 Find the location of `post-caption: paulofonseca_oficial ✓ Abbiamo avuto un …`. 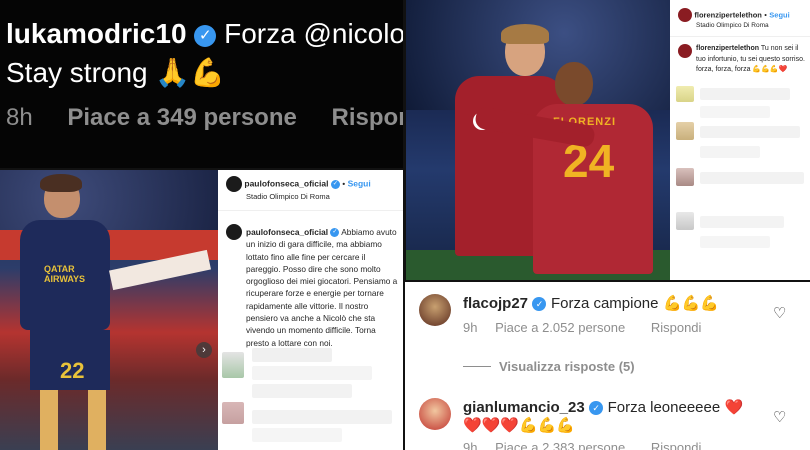

post-caption: paulofonseca_oficial ✓ Abbiamo avuto un … is located at coordinates (323, 287).